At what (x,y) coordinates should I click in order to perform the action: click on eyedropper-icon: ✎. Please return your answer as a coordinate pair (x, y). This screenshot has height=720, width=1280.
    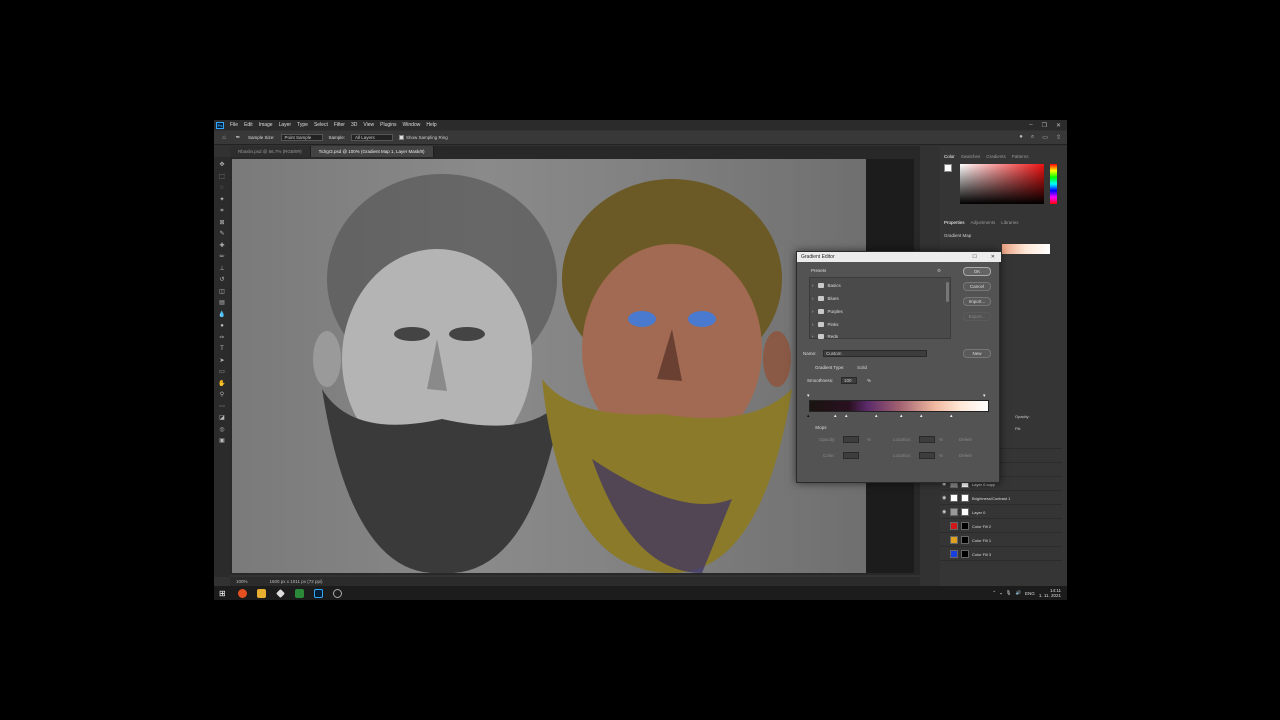
    Looking at the image, I should click on (222, 234).